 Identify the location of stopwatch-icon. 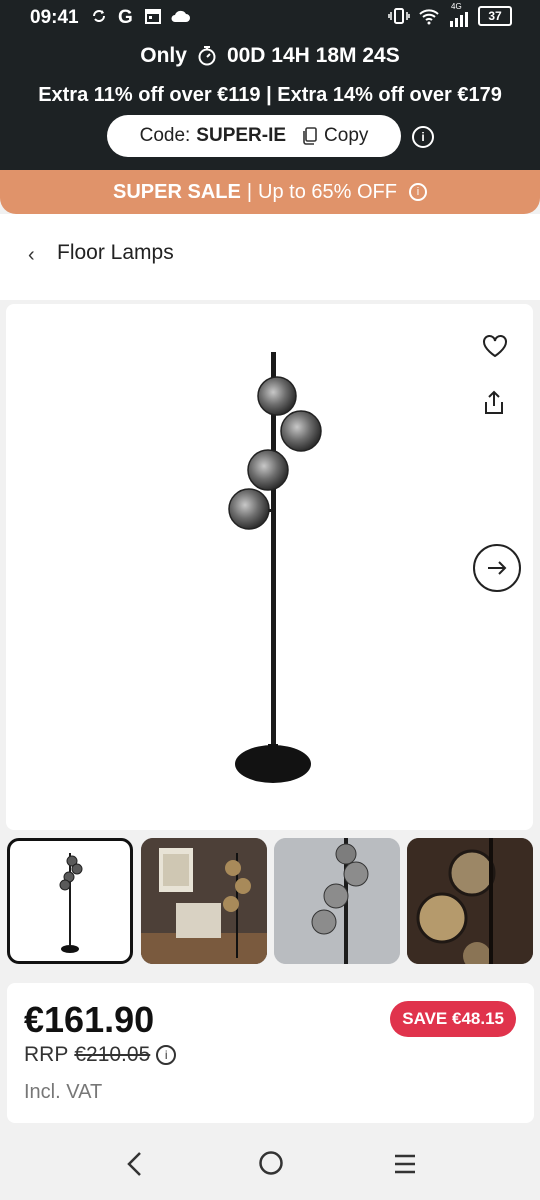
(207, 56).